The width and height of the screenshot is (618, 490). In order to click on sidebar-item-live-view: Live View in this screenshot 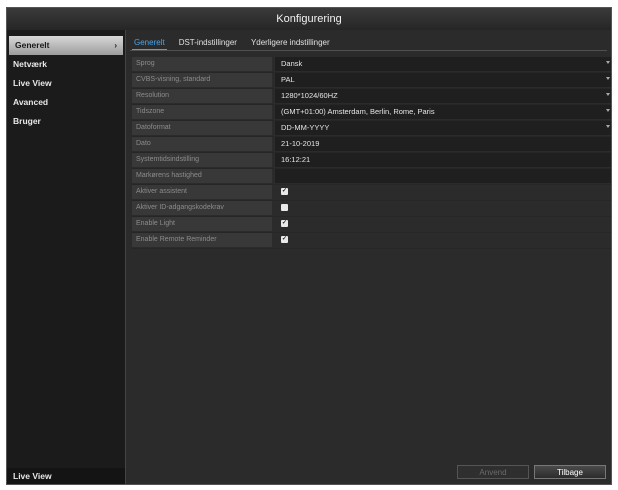, I will do `click(66, 83)`.